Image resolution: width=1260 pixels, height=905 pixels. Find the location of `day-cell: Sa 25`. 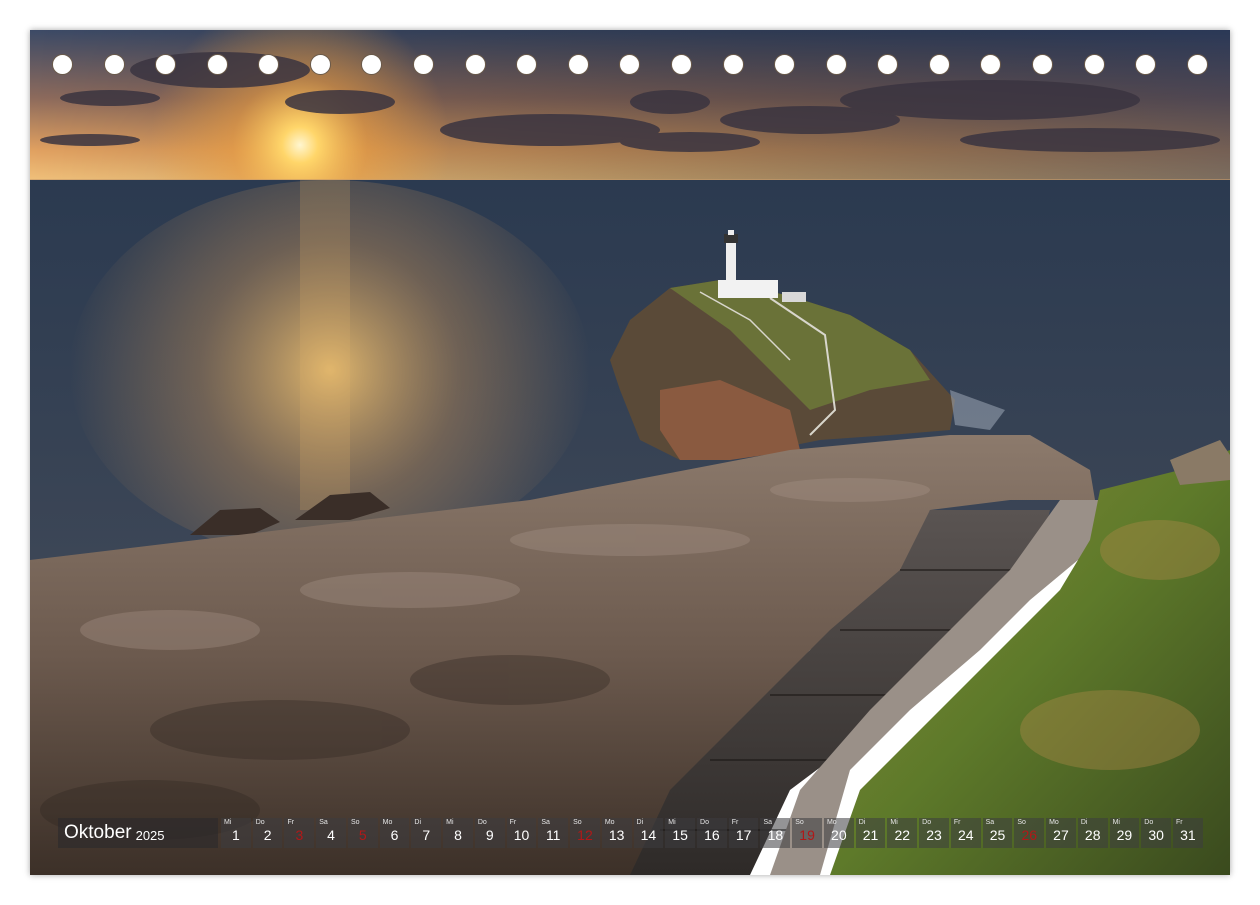

day-cell: Sa 25 is located at coordinates (997, 833).